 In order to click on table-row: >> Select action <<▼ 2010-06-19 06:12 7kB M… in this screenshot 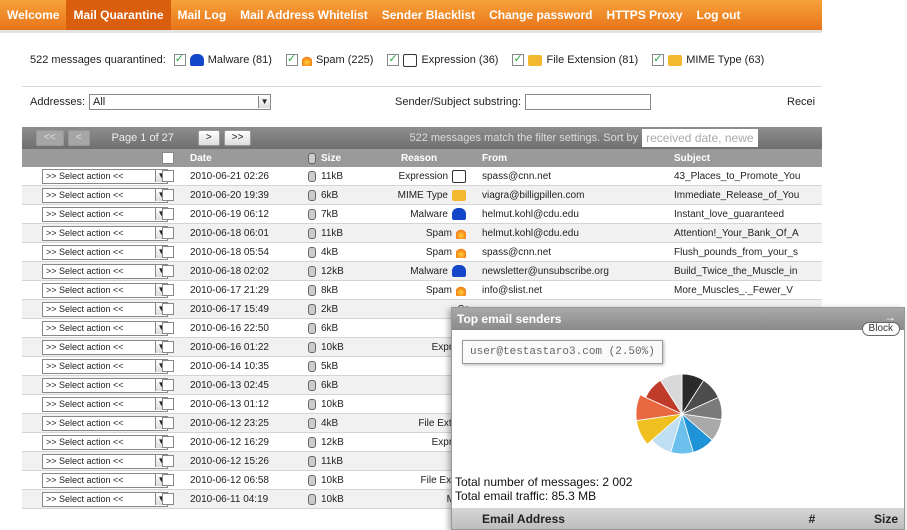, I will do `click(422, 214)`.